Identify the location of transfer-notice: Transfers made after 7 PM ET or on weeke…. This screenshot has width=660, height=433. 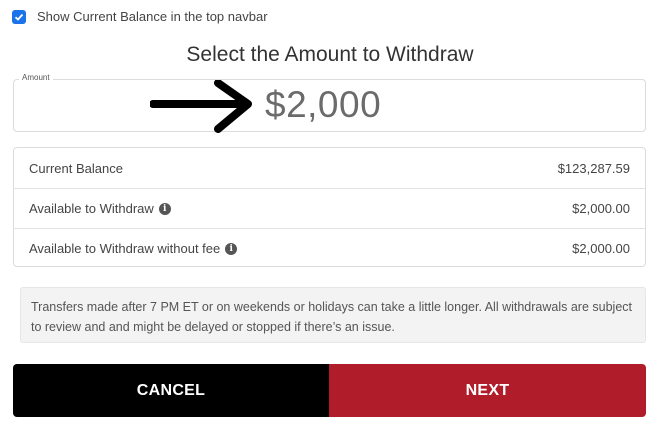
(333, 315).